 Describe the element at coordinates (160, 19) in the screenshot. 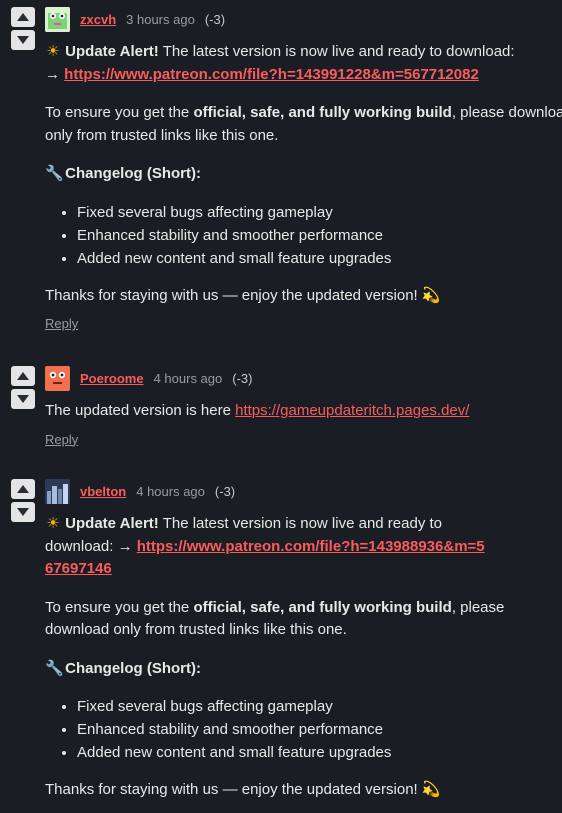

I see `timestamp: 3 hours ago` at that location.